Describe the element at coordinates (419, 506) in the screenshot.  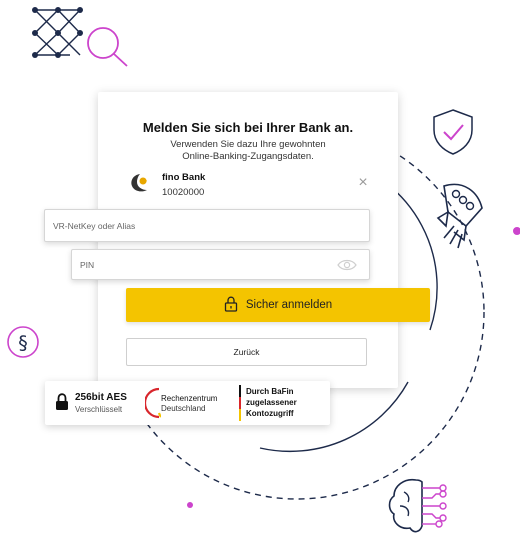
I see `brain-circuit-icon` at that location.